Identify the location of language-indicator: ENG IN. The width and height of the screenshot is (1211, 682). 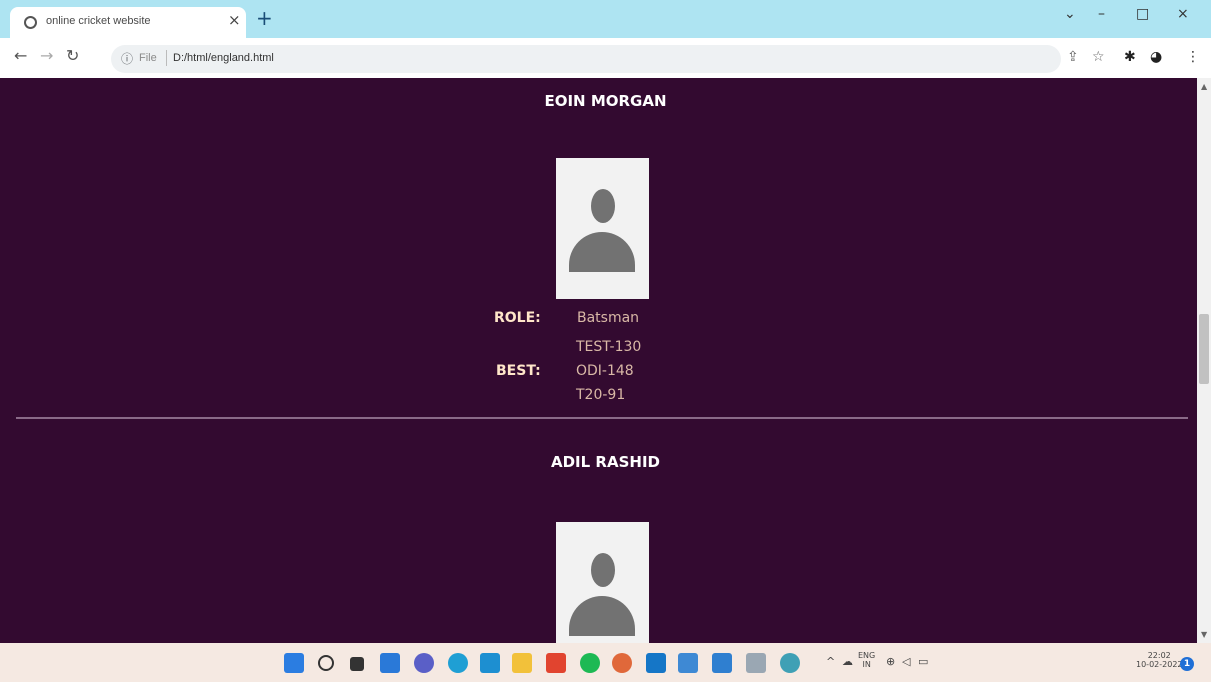
(866, 660).